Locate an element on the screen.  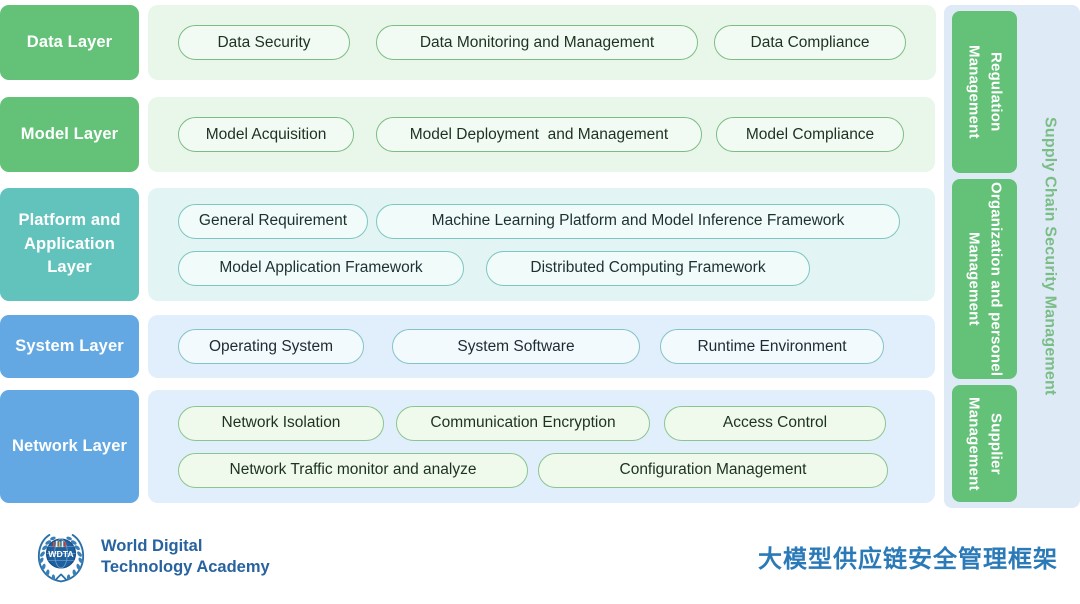
brand-name-label: World Digital Technology Academy is located at coordinates (185, 556).